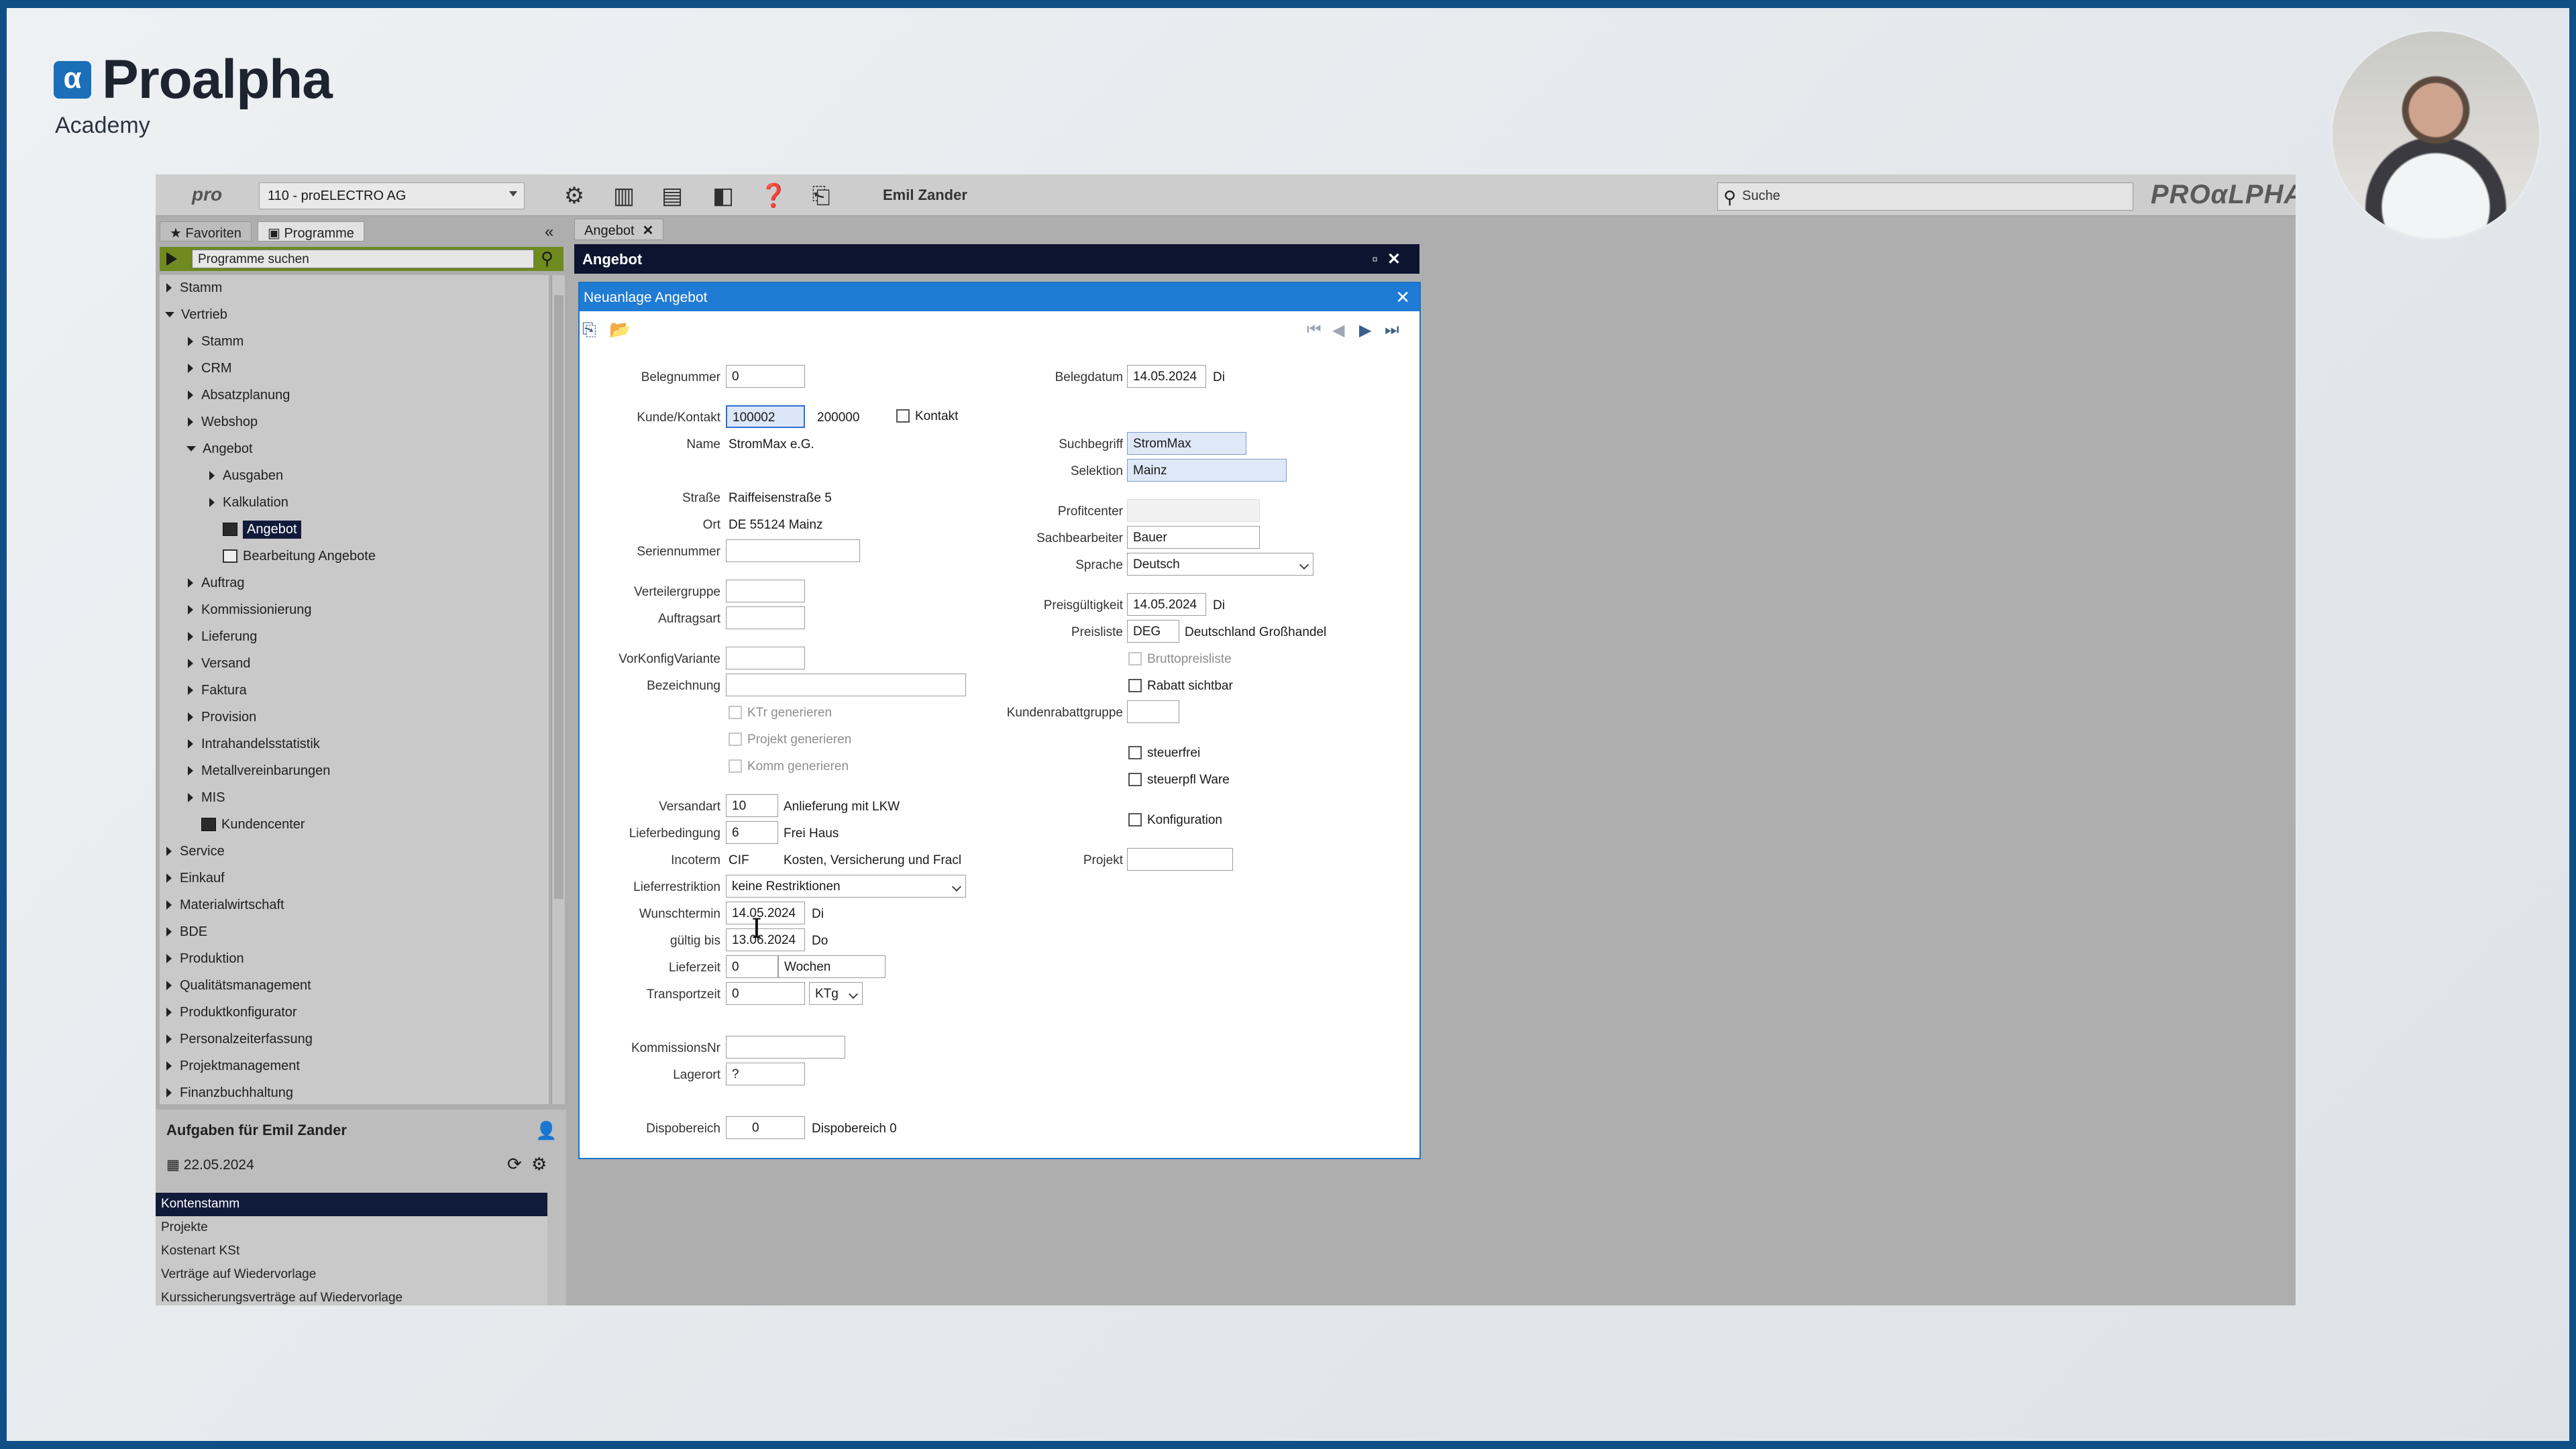  What do you see at coordinates (735, 712) in the screenshot?
I see `ktr-checkbox` at bounding box center [735, 712].